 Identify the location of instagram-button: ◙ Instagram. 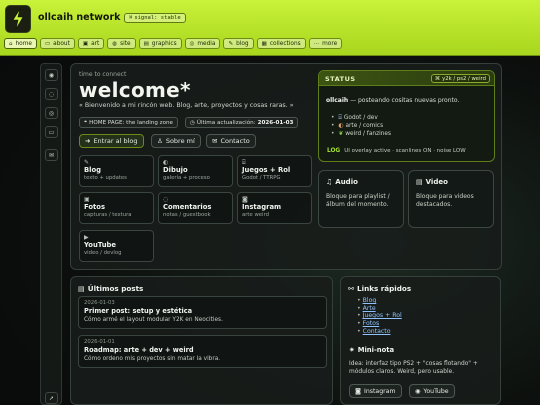
(375, 391).